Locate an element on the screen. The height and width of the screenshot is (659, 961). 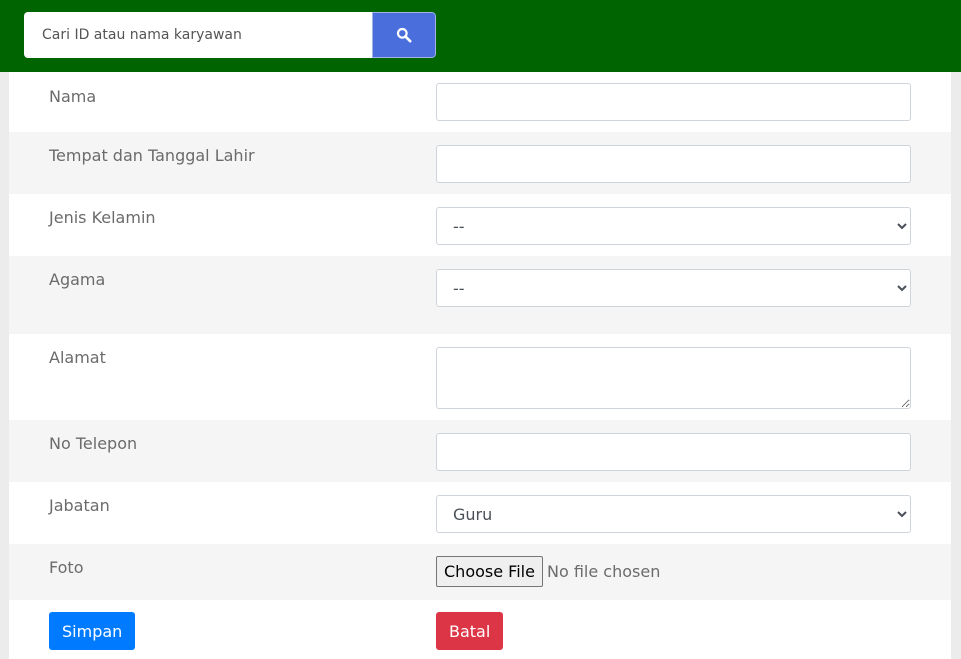
telepon-label: No Telepon is located at coordinates (93, 443).